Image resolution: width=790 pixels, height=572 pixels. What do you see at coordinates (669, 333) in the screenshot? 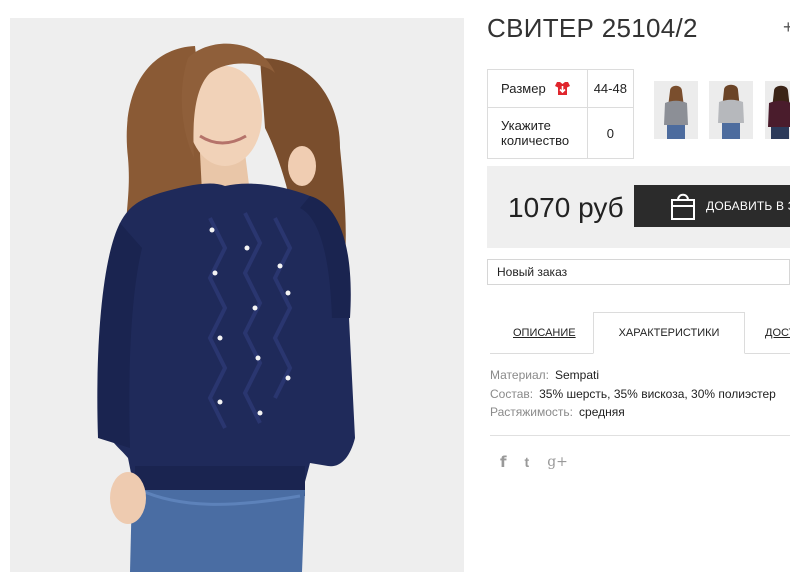
I see `tab-characteristics: ХАРАКТЕРИСТИКИ` at bounding box center [669, 333].